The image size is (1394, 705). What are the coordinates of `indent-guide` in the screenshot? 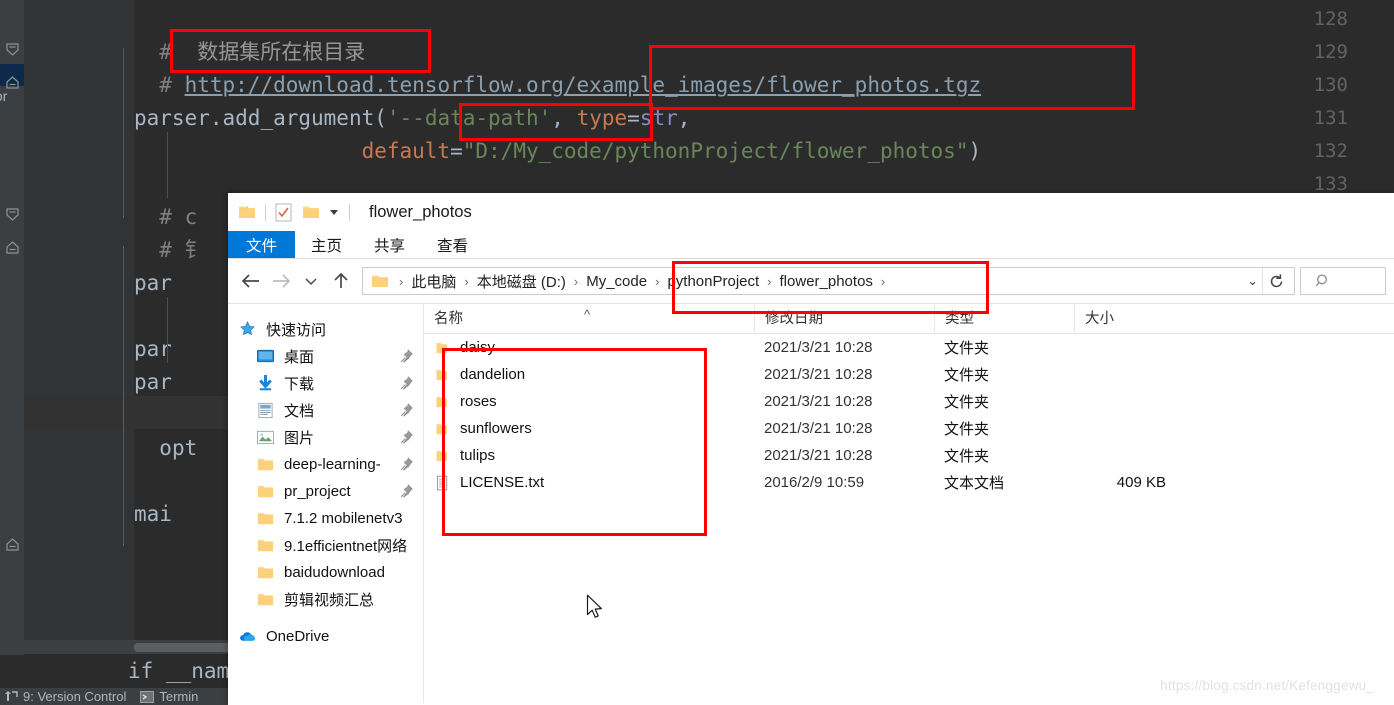 It's located at (167, 165).